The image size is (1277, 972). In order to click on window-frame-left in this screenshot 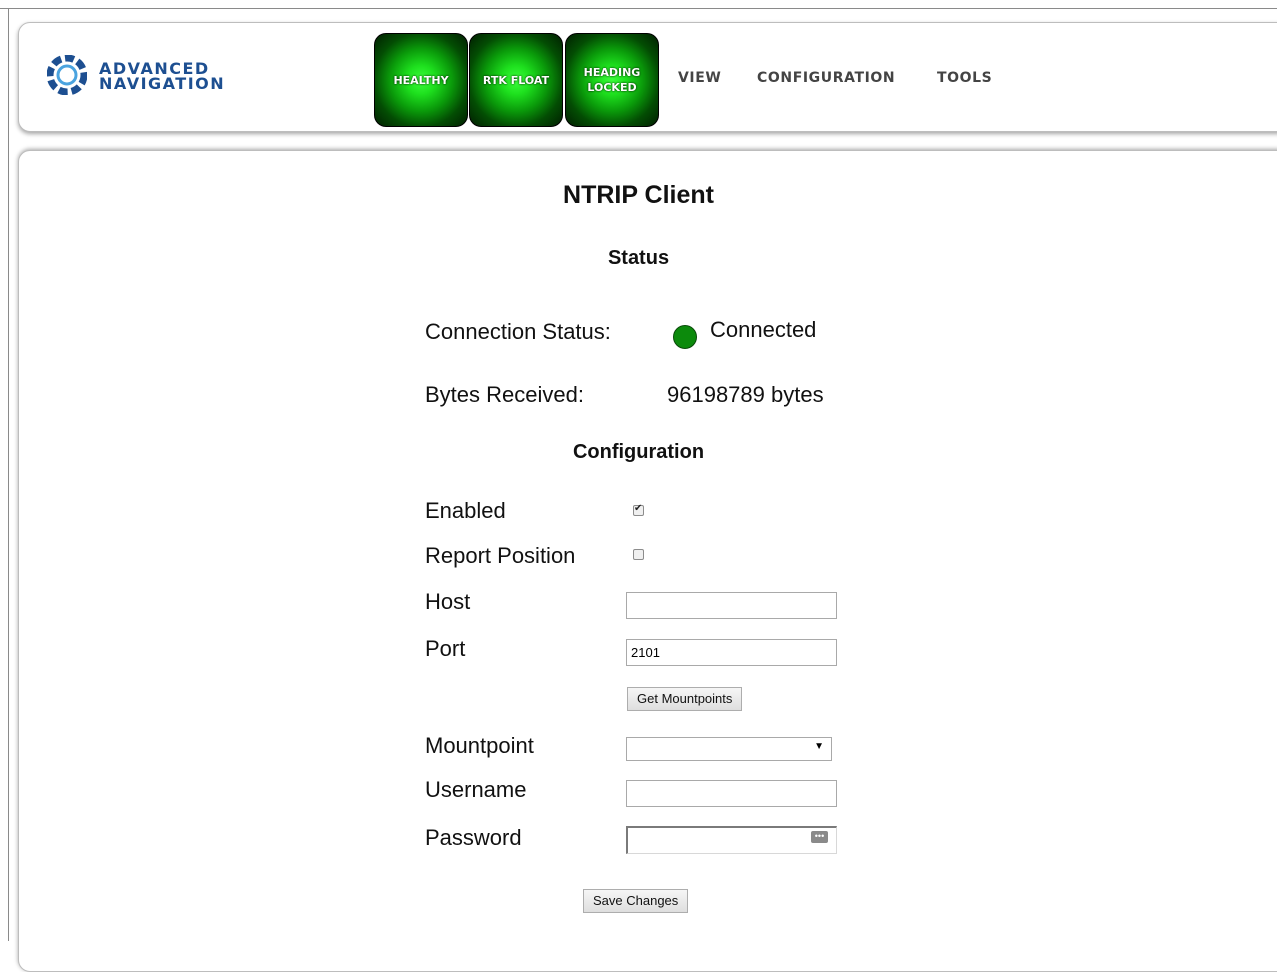, I will do `click(8, 474)`.